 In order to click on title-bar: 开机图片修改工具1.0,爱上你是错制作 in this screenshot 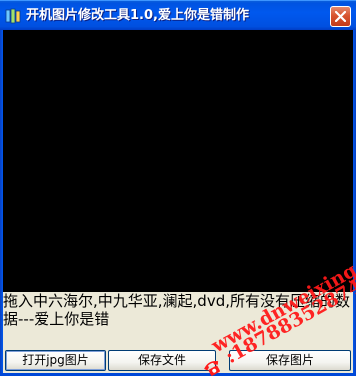, I will do `click(178, 15)`.